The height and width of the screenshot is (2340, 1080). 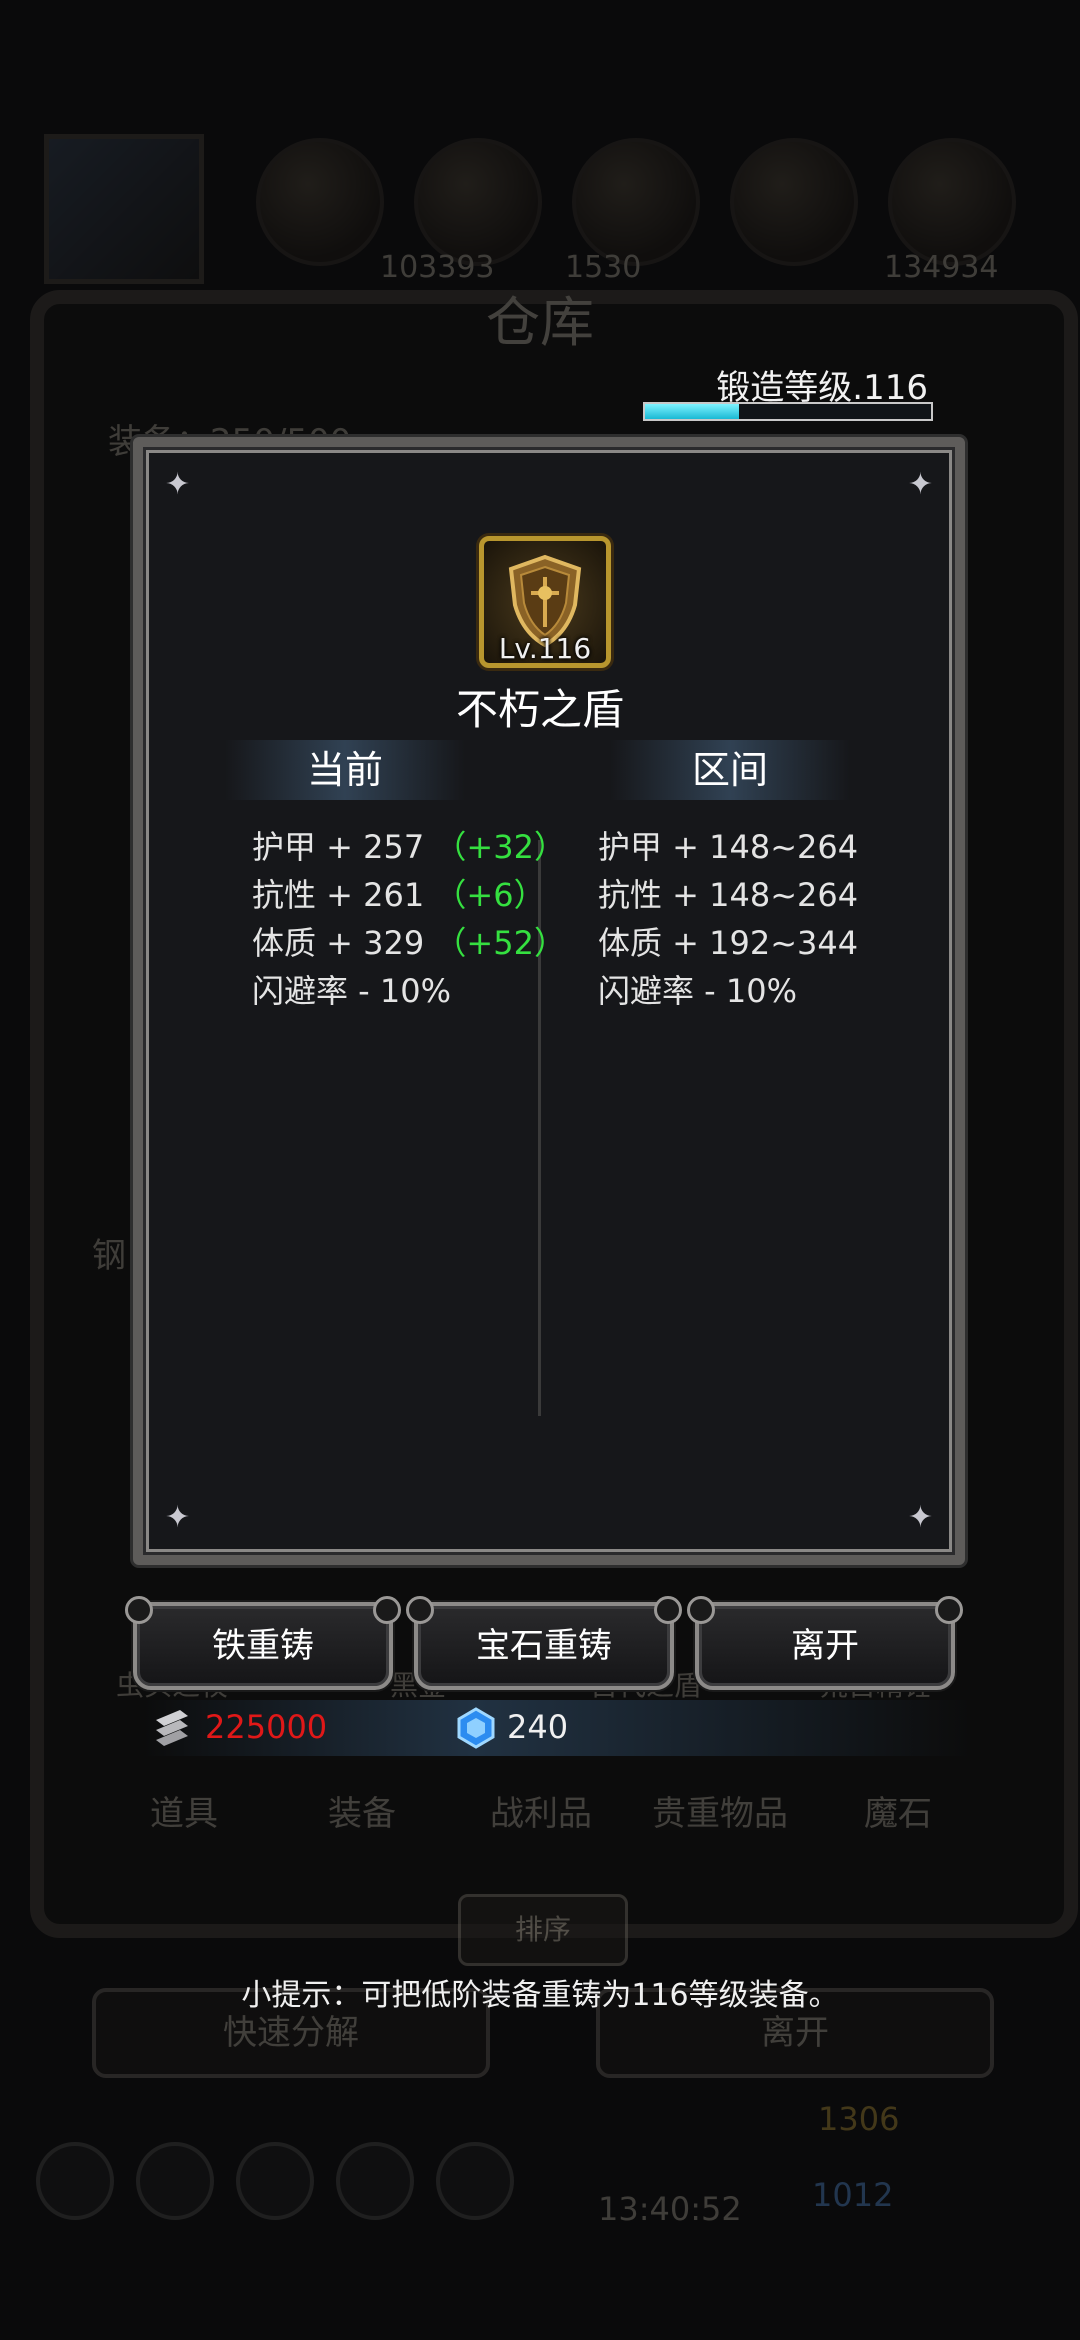 I want to click on range-column-header: 区间, so click(x=730, y=770).